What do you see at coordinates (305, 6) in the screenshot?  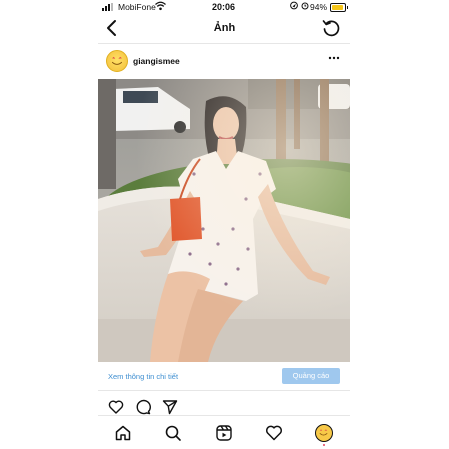 I see `alarm-icon` at bounding box center [305, 6].